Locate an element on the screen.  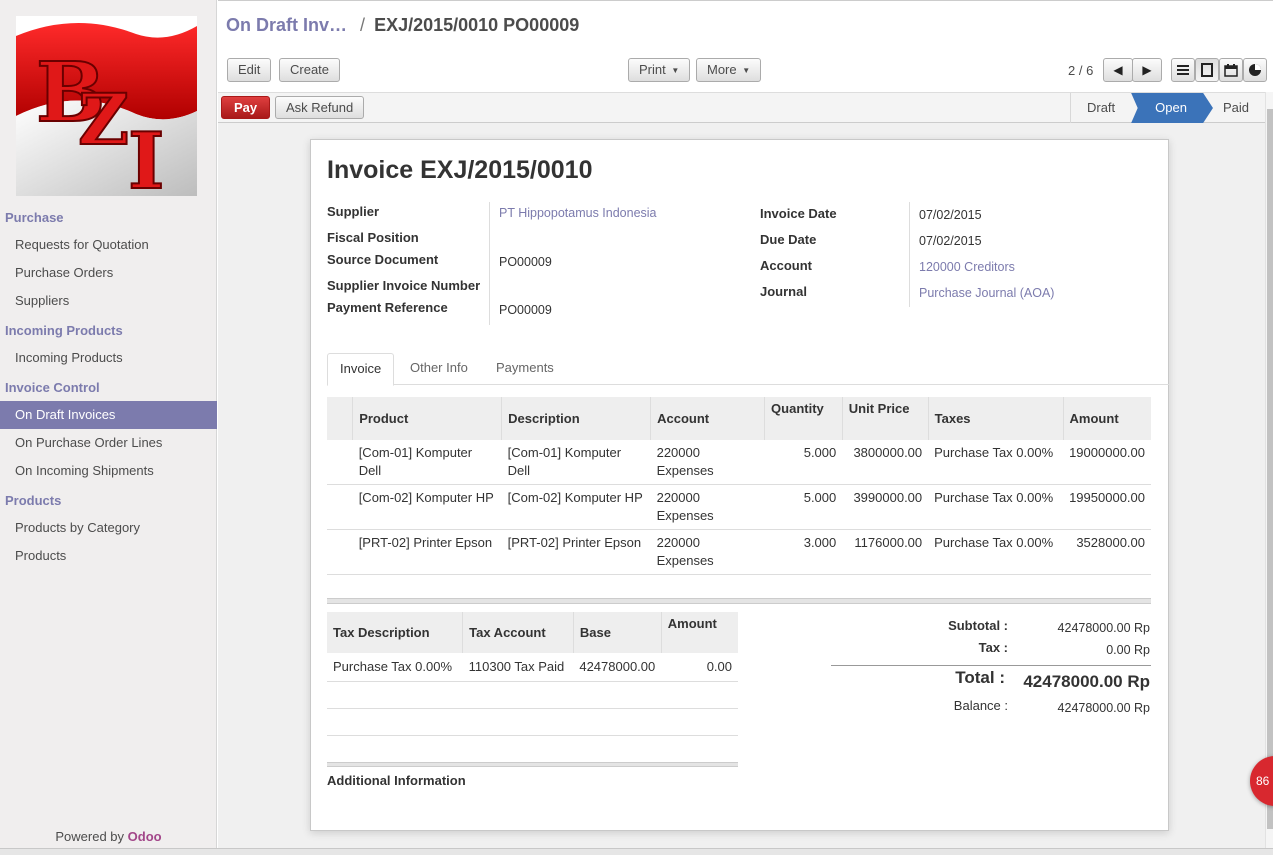
odoo-link: Odoo is located at coordinates (145, 836).